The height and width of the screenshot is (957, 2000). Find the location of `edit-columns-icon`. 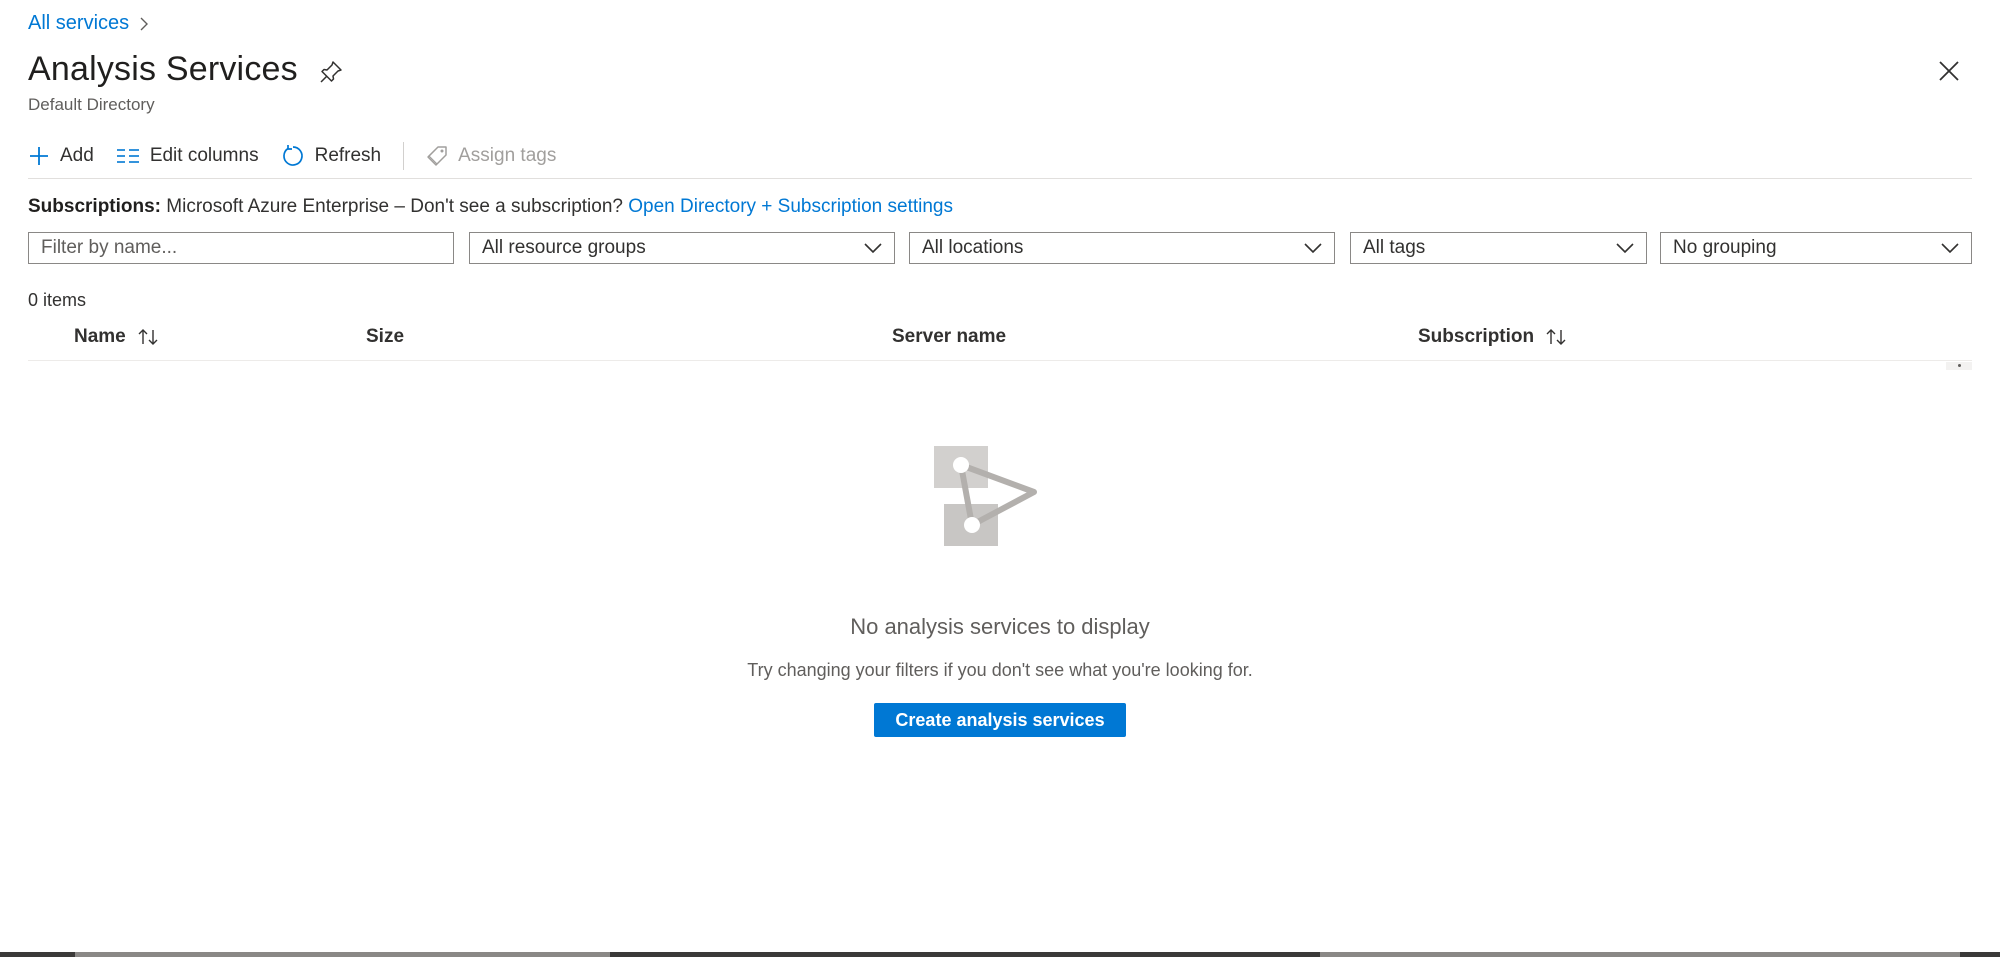

edit-columns-icon is located at coordinates (127, 156).